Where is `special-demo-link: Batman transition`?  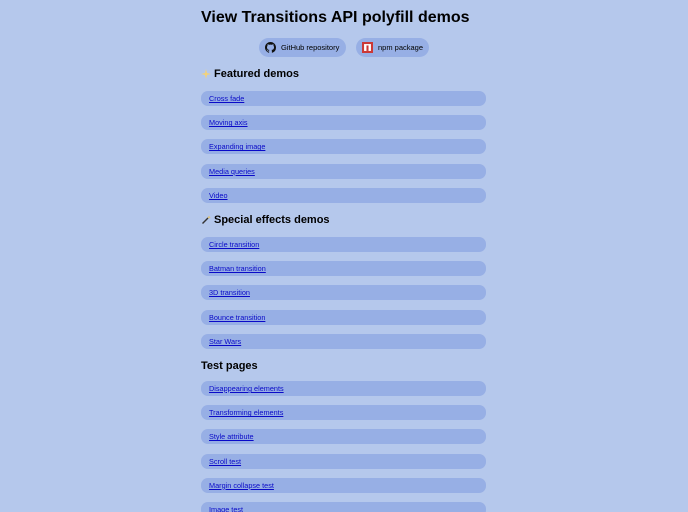
special-demo-link: Batman transition is located at coordinates (343, 269).